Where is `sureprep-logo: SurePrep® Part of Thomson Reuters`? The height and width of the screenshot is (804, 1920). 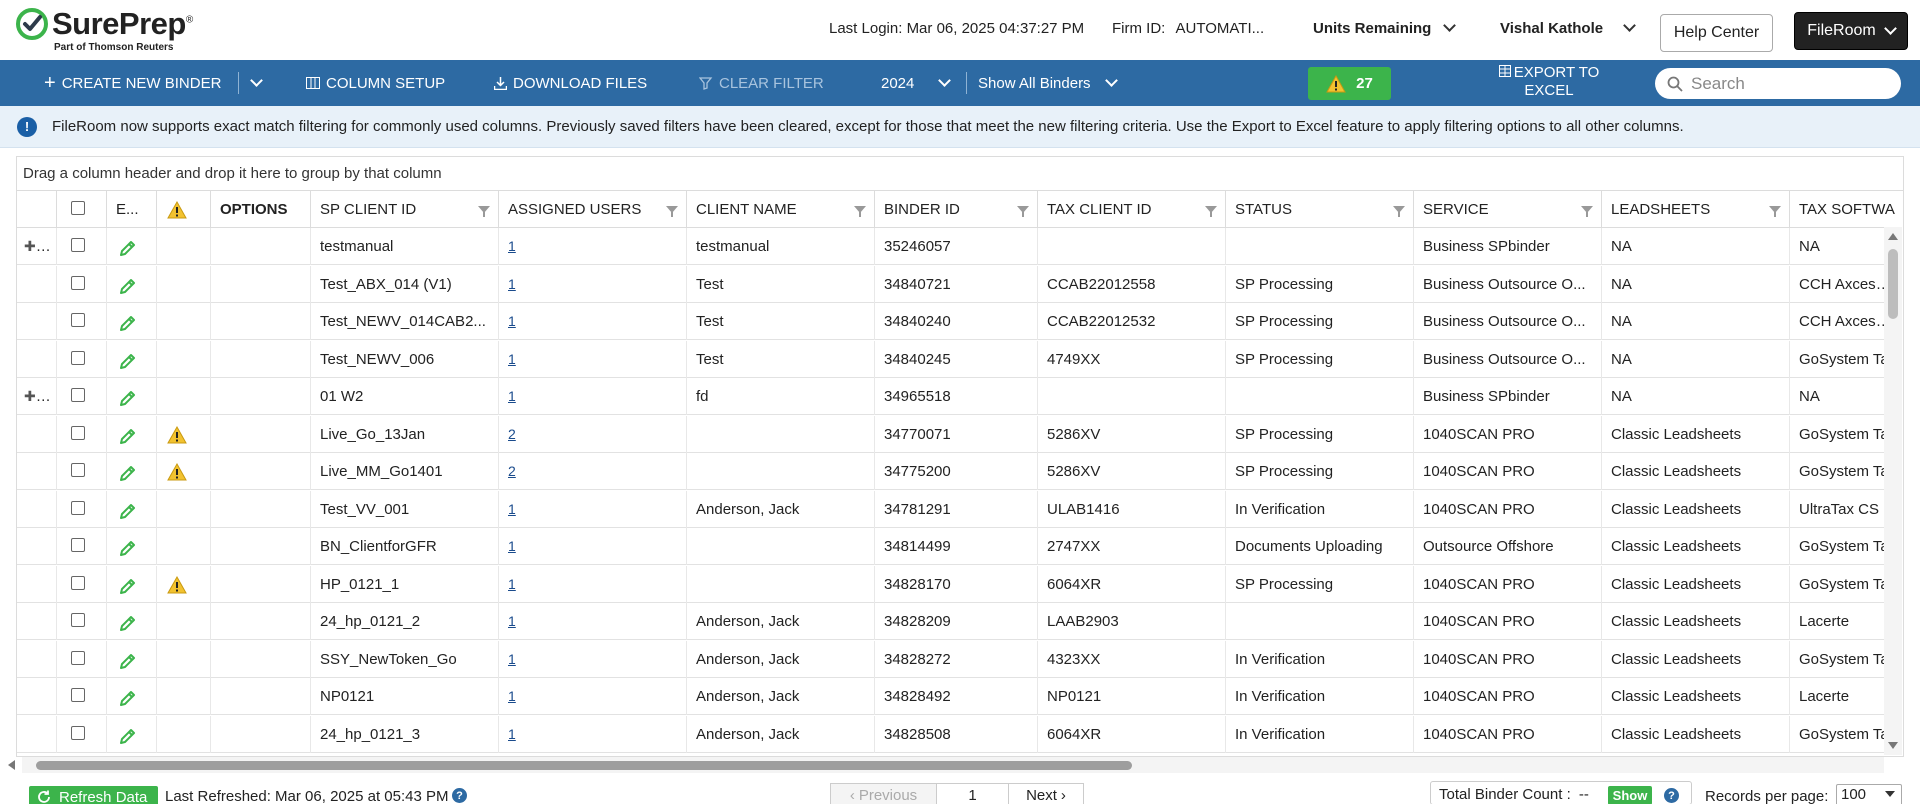 sureprep-logo: SurePrep® Part of Thomson Reuters is located at coordinates (106, 30).